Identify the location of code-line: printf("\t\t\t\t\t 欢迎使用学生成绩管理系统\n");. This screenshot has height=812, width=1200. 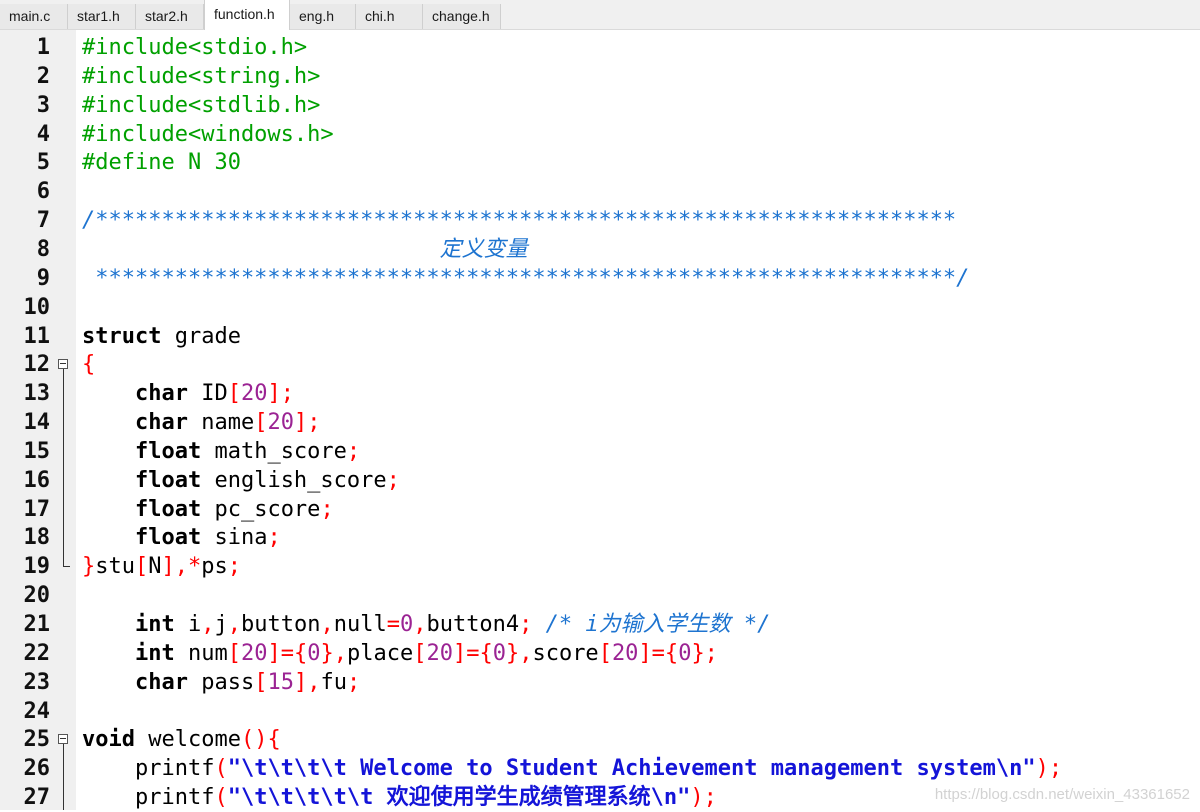
(399, 797).